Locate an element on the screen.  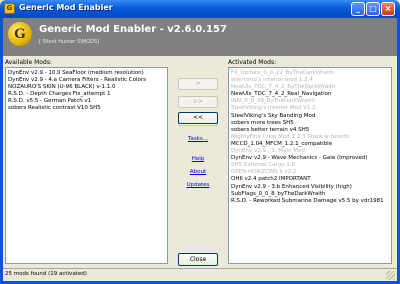
mod-list-item: SH5 External Cargo 1.0 is located at coordinates (310, 165).